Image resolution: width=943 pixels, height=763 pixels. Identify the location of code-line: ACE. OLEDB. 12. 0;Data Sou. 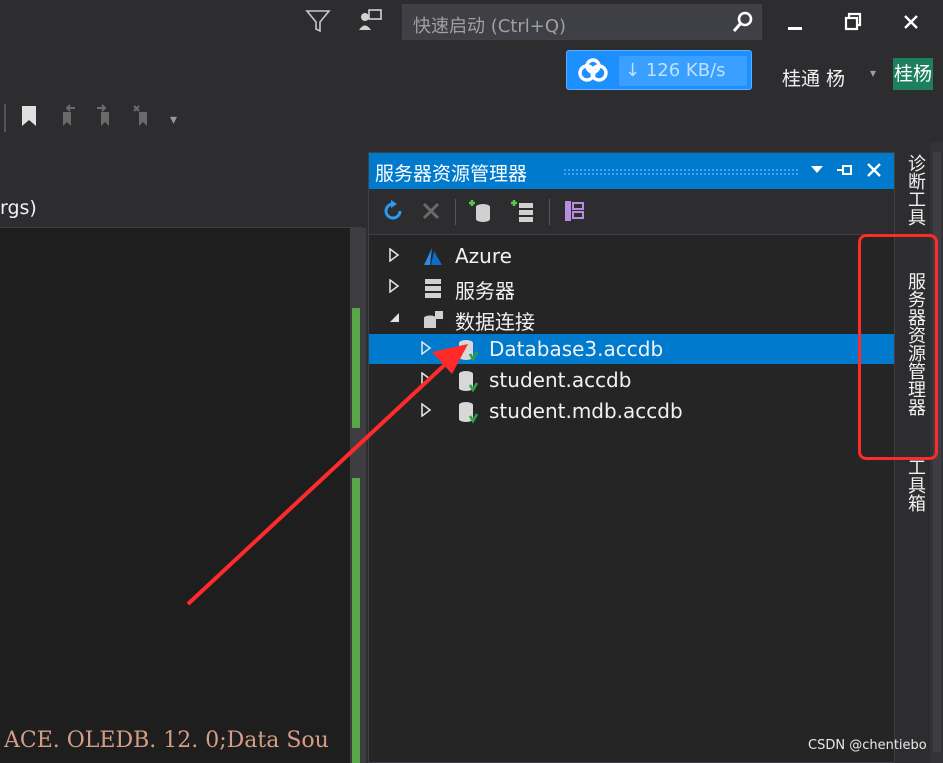
(177, 740).